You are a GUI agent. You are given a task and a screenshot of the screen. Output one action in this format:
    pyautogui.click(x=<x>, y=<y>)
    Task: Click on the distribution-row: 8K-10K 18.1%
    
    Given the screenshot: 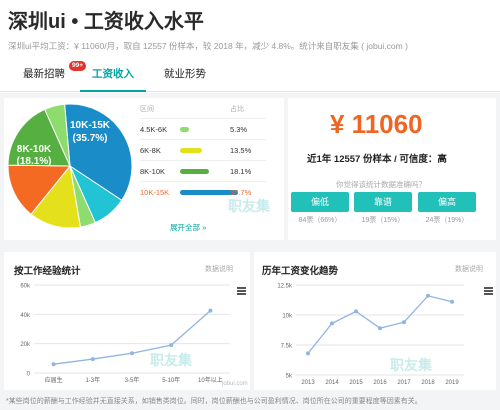 What is the action you would take?
    pyautogui.click(x=203, y=171)
    